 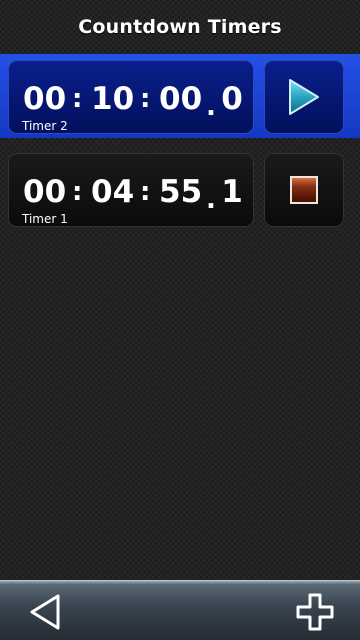 I want to click on tenths-value: 0, so click(x=232, y=99).